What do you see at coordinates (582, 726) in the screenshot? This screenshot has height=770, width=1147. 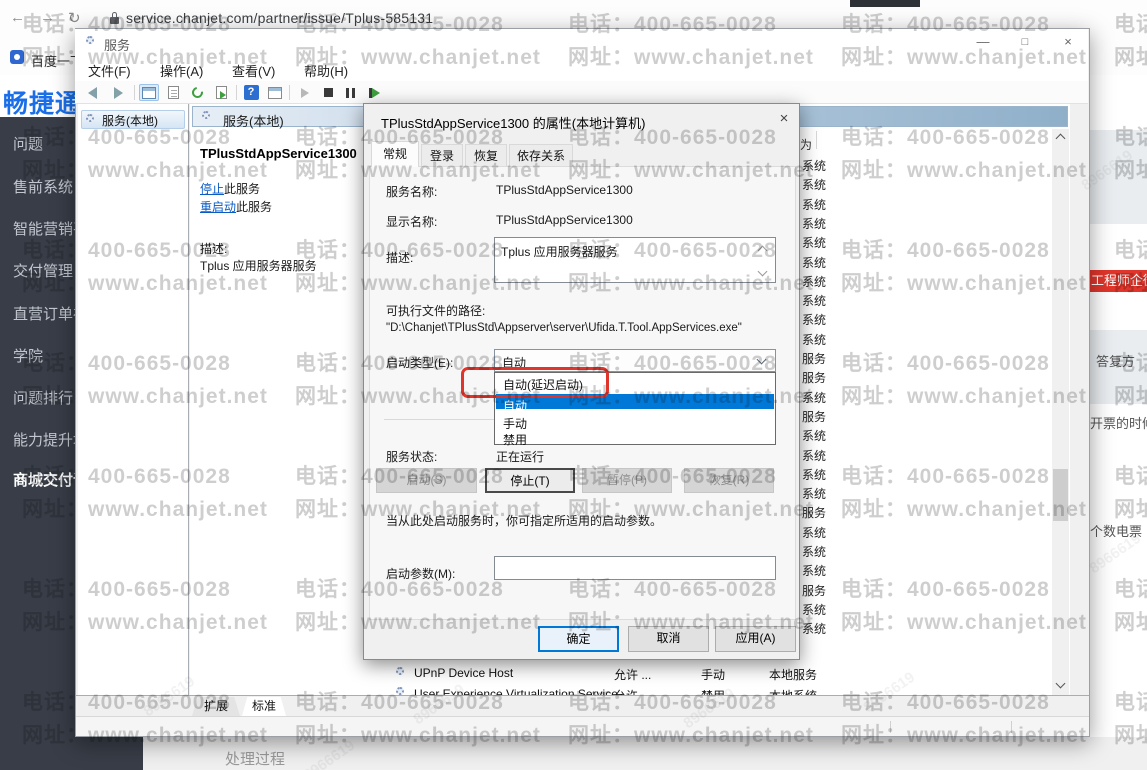 I see `status-bar` at bounding box center [582, 726].